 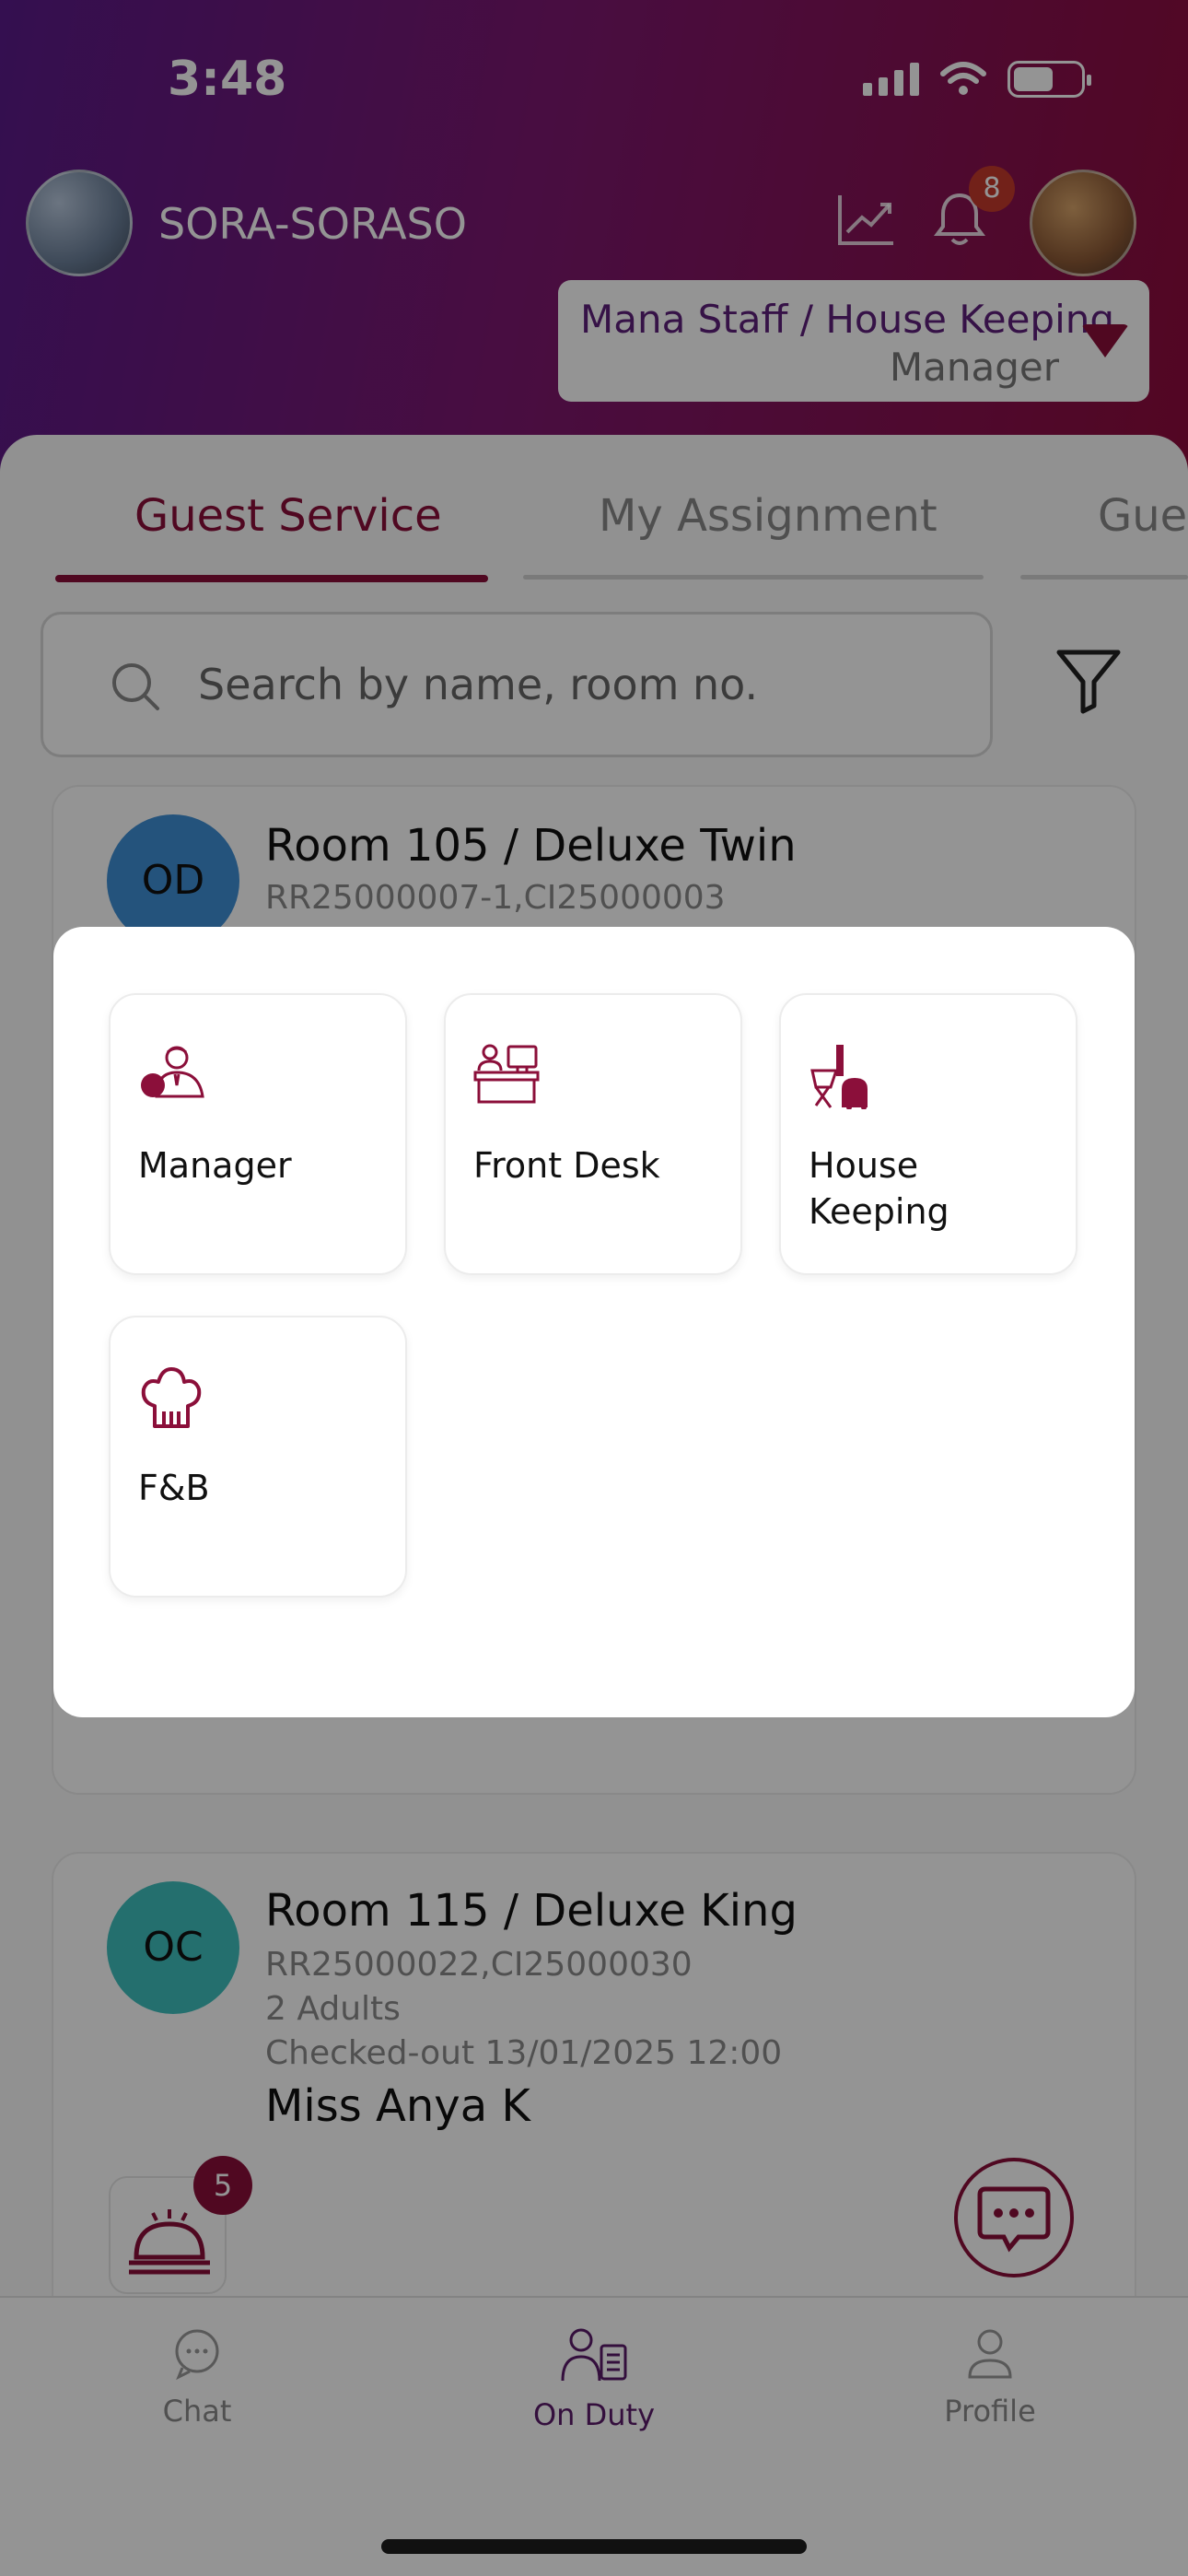 What do you see at coordinates (258, 1457) in the screenshot?
I see `dept-option-fnb: F&B` at bounding box center [258, 1457].